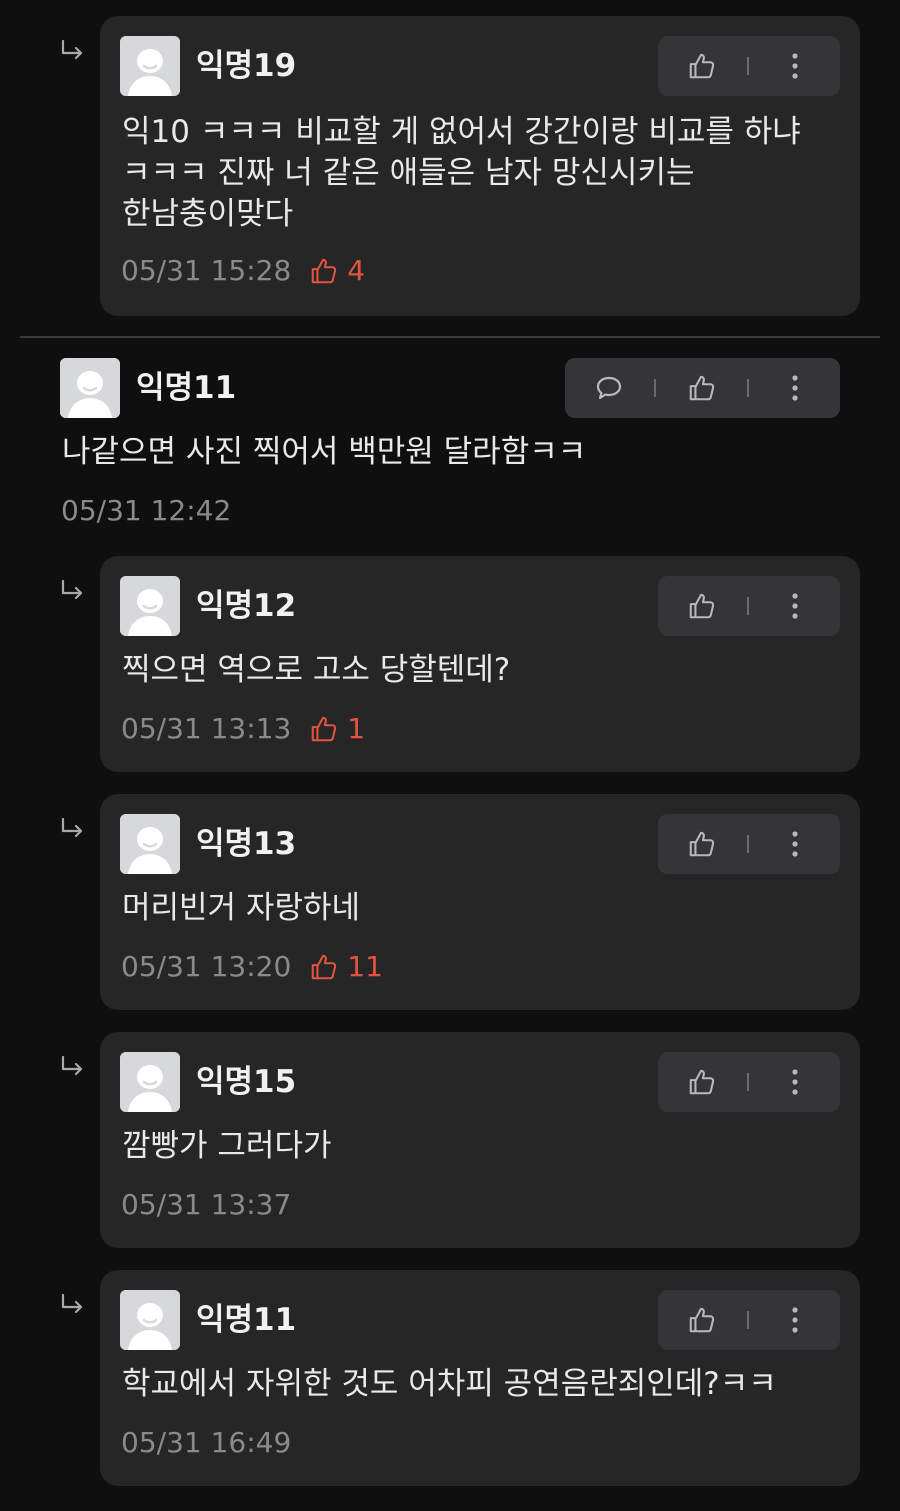 Image resolution: width=900 pixels, height=1511 pixels. I want to click on like-count: 1, so click(337, 729).